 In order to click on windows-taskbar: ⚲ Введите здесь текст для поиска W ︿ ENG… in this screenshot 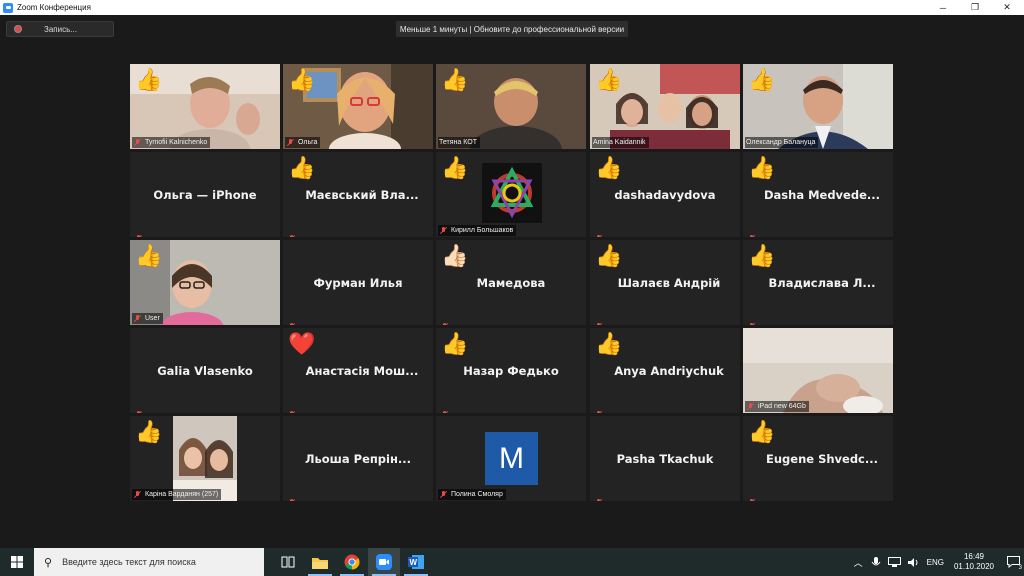, I will do `click(512, 562)`.